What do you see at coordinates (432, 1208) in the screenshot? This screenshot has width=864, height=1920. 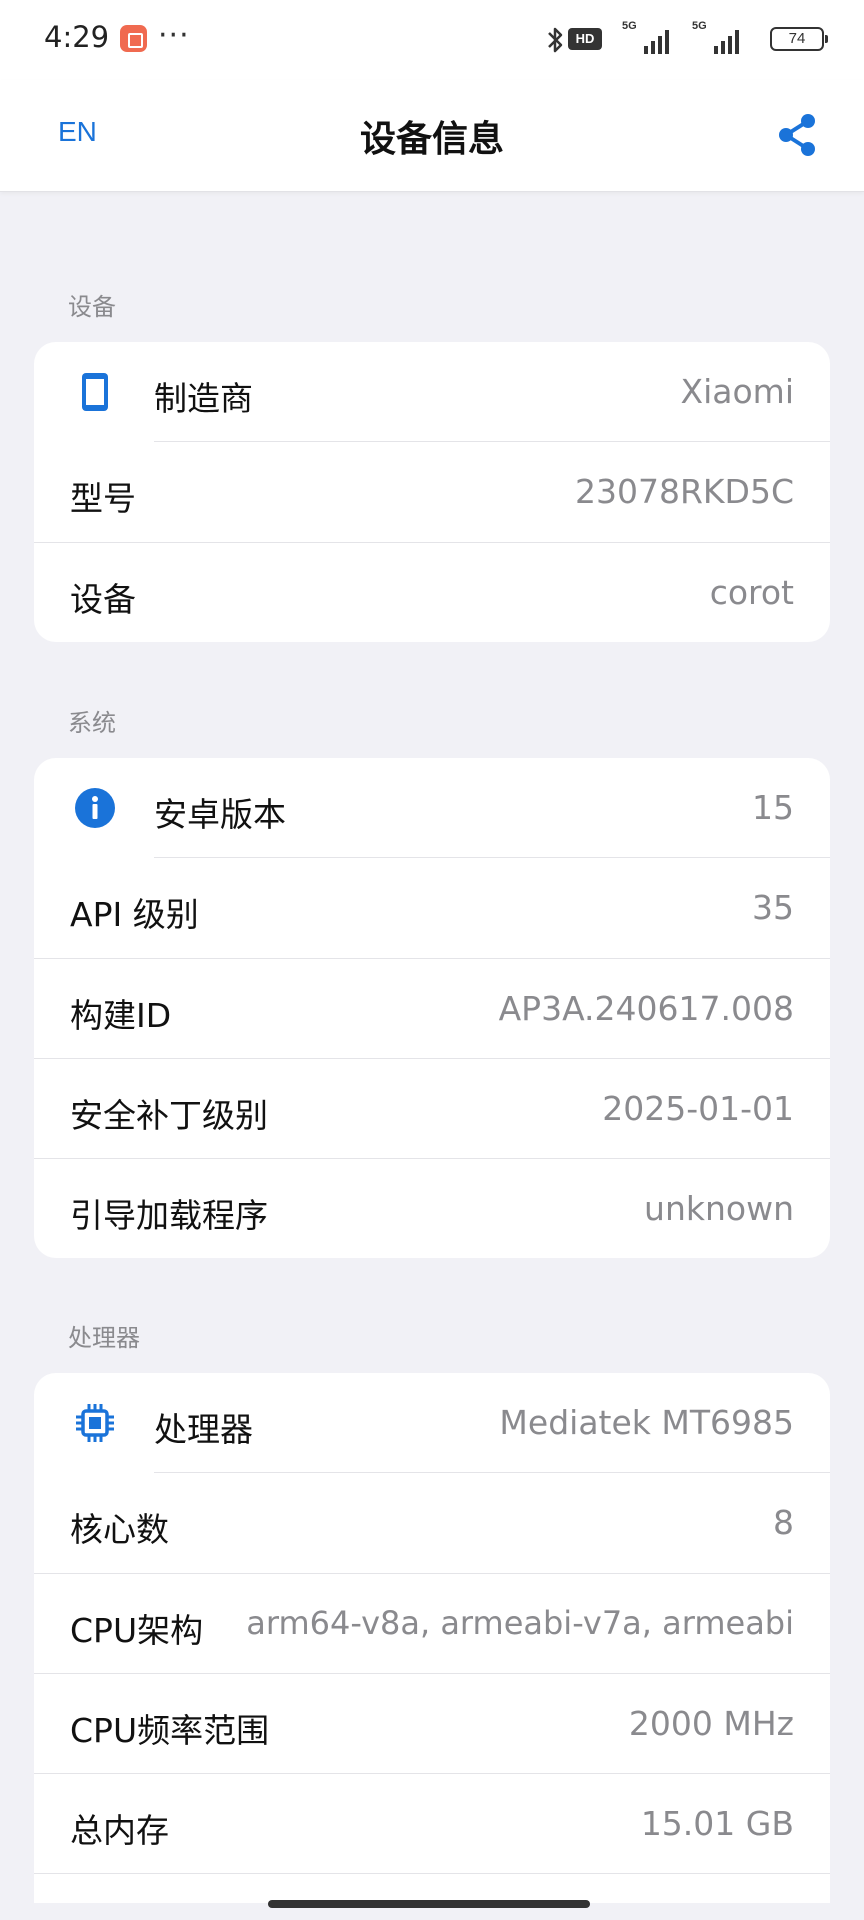 I see `info-row-bootloader: 引导加载程序 unknown` at bounding box center [432, 1208].